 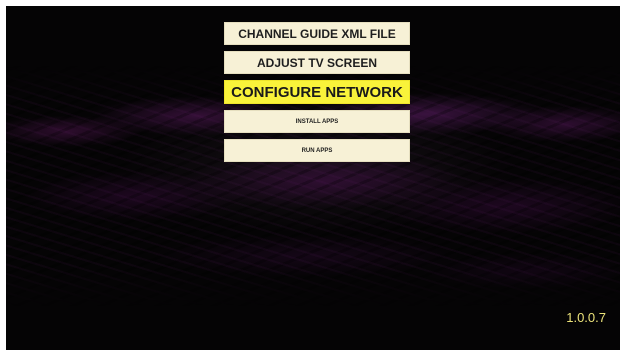 I want to click on menu-item-channel-guide: CHANNEL GUIDE XML FILE, so click(x=317, y=33).